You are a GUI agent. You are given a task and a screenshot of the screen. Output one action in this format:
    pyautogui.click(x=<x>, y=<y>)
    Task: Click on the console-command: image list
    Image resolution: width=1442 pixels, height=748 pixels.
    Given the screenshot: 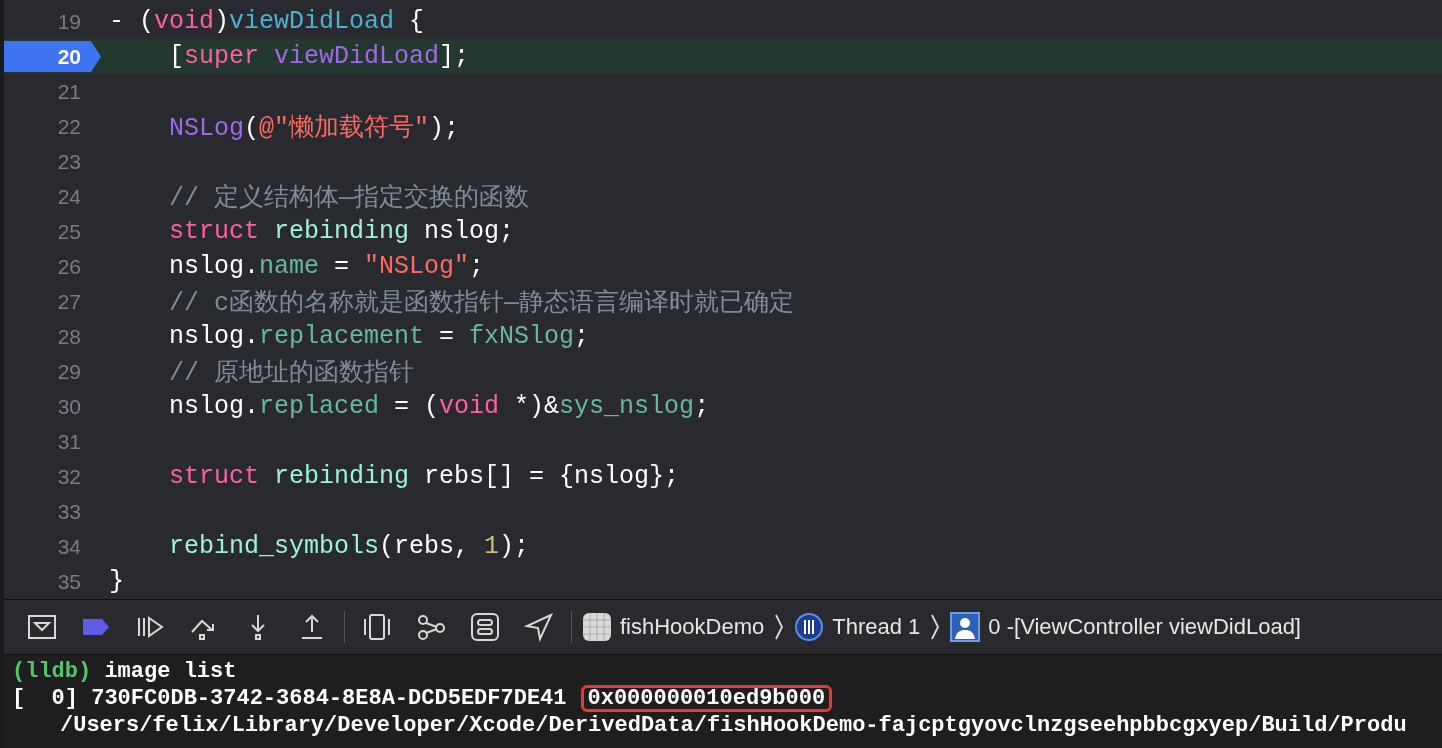 What is the action you would take?
    pyautogui.click(x=170, y=671)
    